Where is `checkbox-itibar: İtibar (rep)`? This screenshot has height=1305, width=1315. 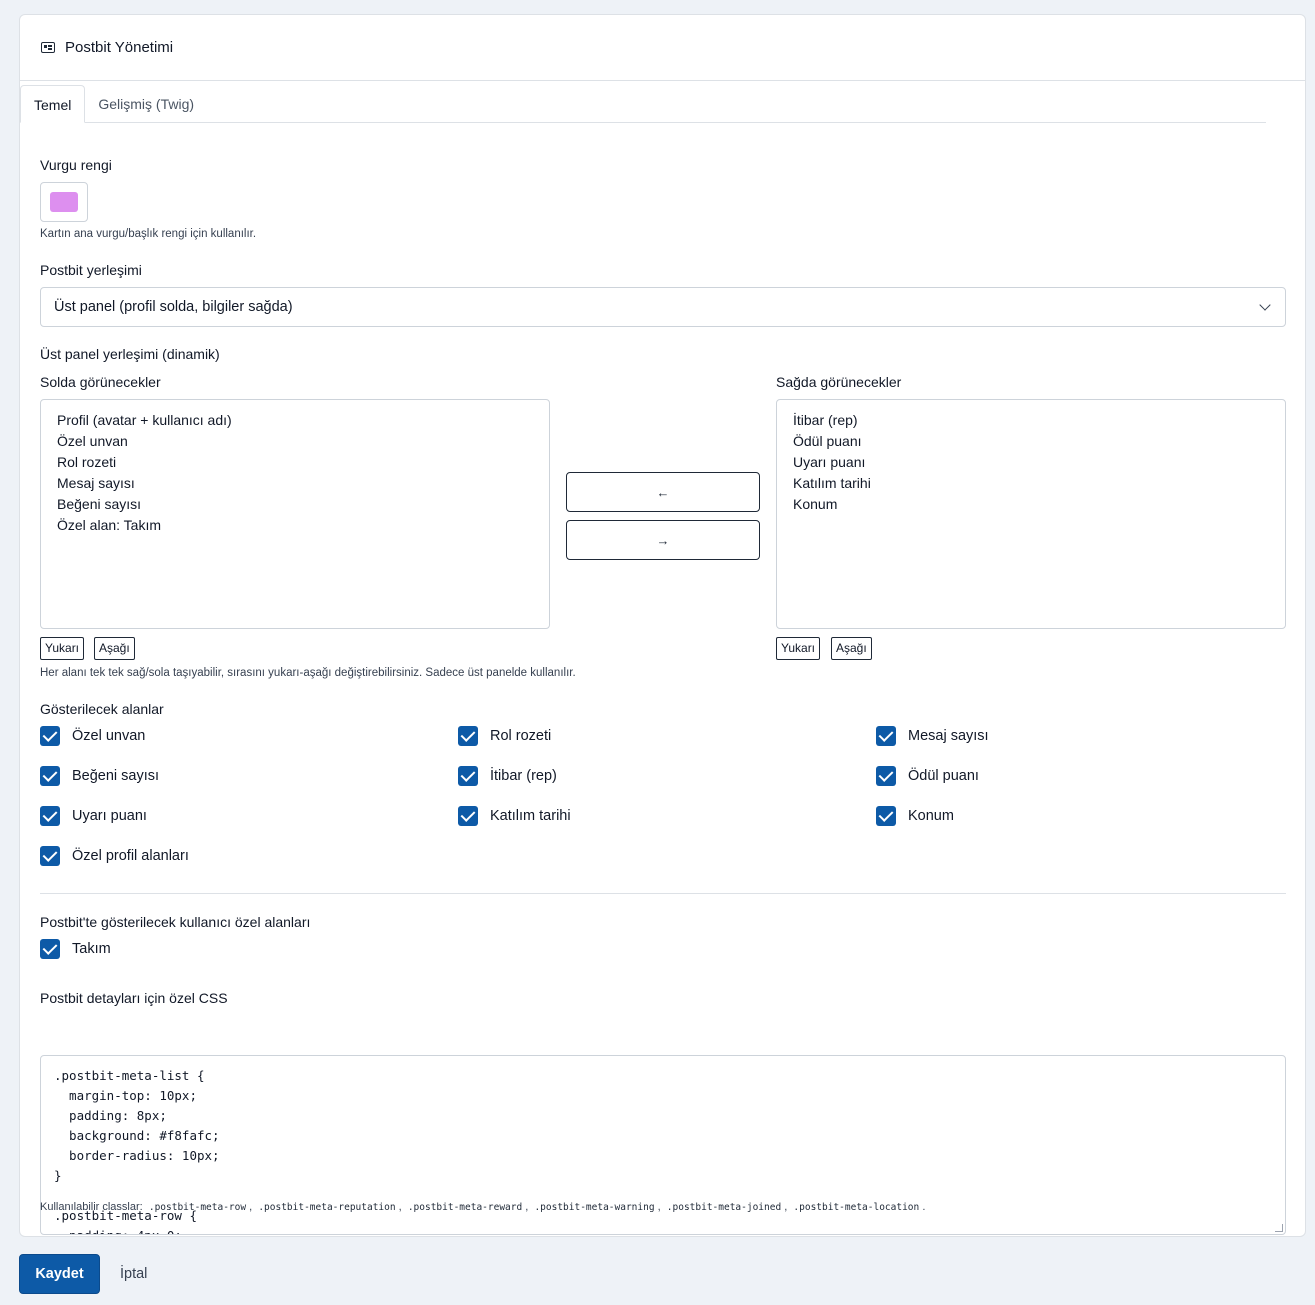
checkbox-itibar: İtibar (rep) is located at coordinates (507, 776).